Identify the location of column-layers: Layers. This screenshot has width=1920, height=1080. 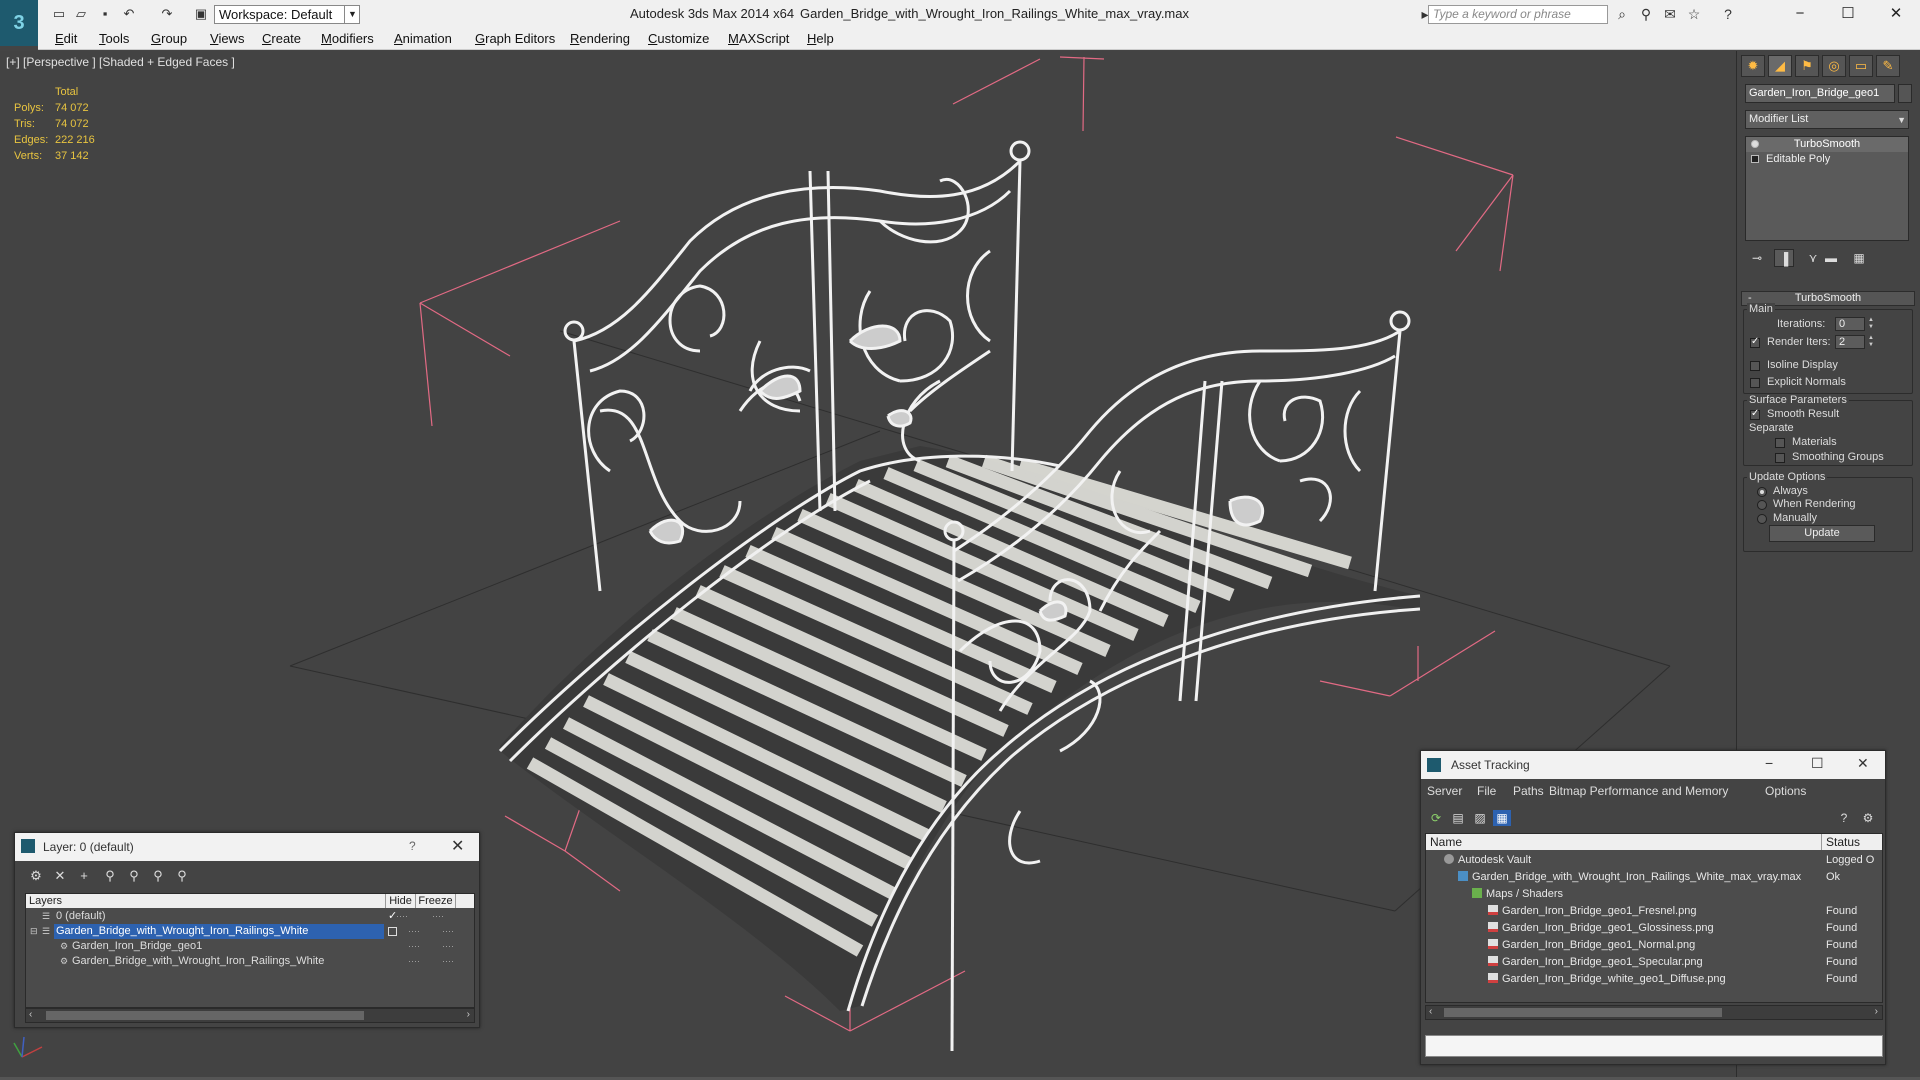
(206, 901).